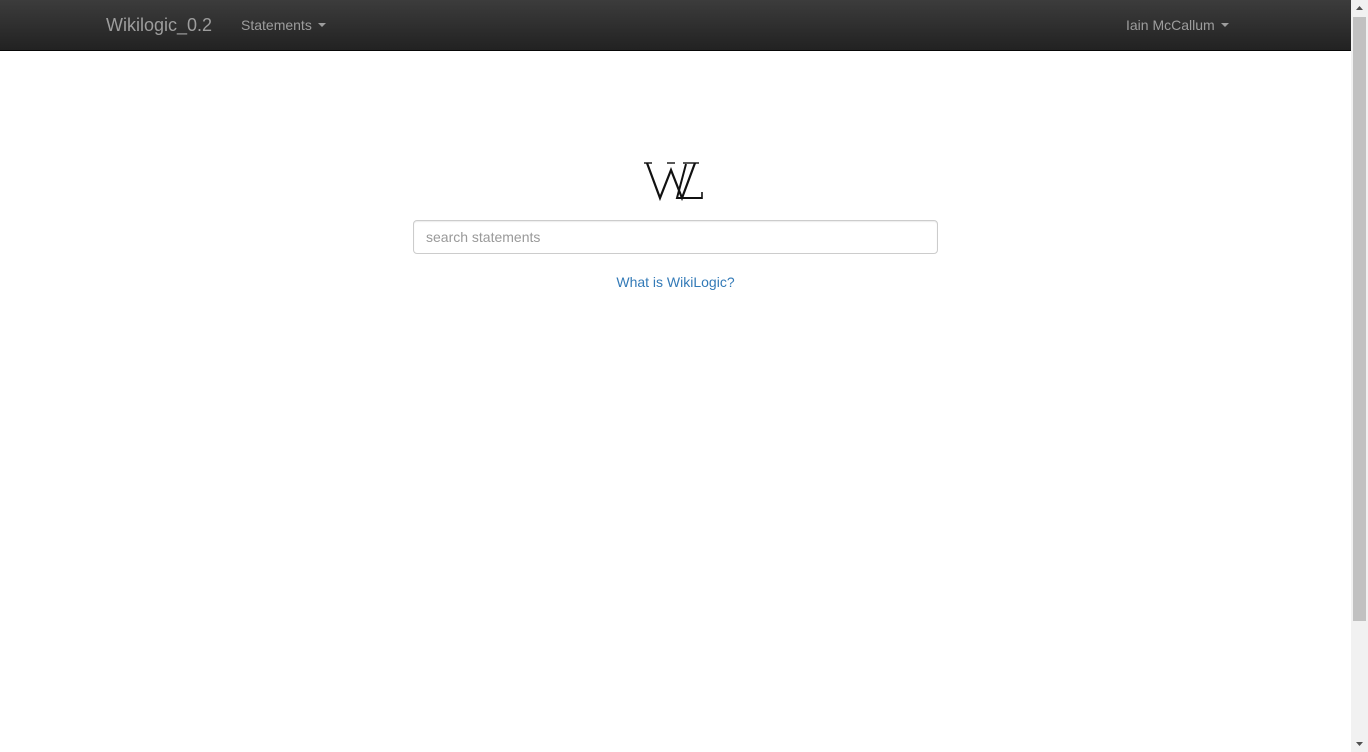 This screenshot has width=1368, height=752. I want to click on top-navbar: Wikilogic_0.2 Statements Iain McCallum, so click(675, 25).